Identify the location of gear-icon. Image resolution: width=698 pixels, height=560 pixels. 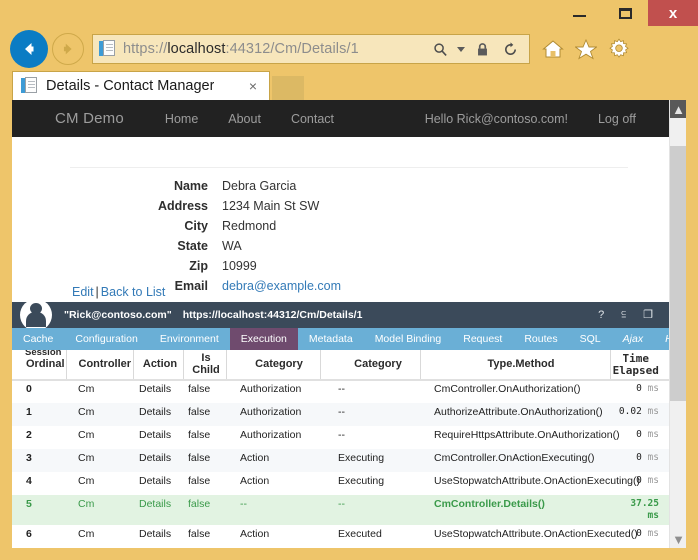
(619, 49).